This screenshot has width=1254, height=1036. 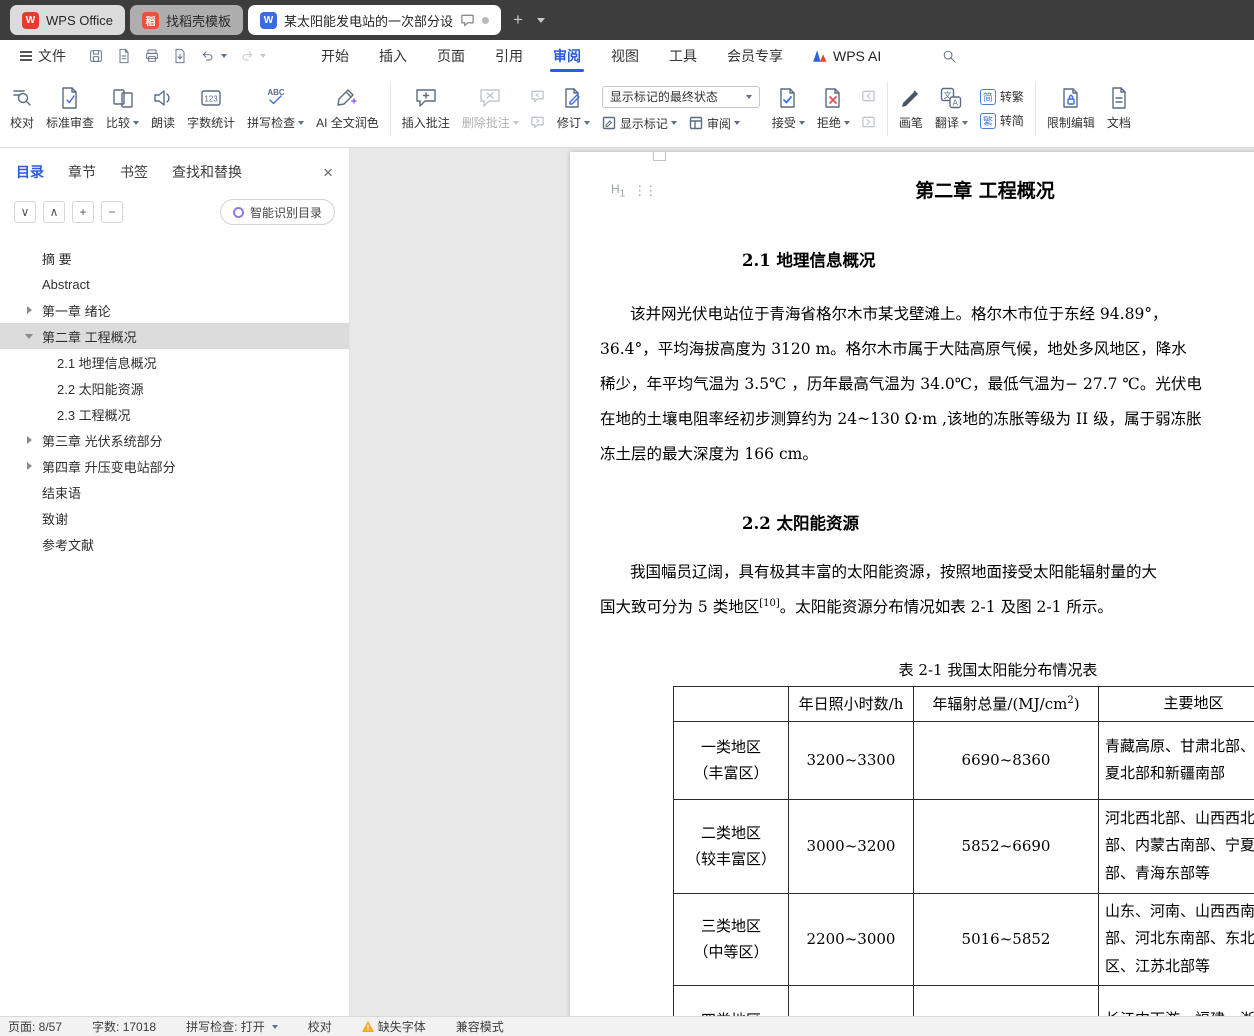 What do you see at coordinates (393, 1026) in the screenshot?
I see `missing-font-warning: 缺失字体` at bounding box center [393, 1026].